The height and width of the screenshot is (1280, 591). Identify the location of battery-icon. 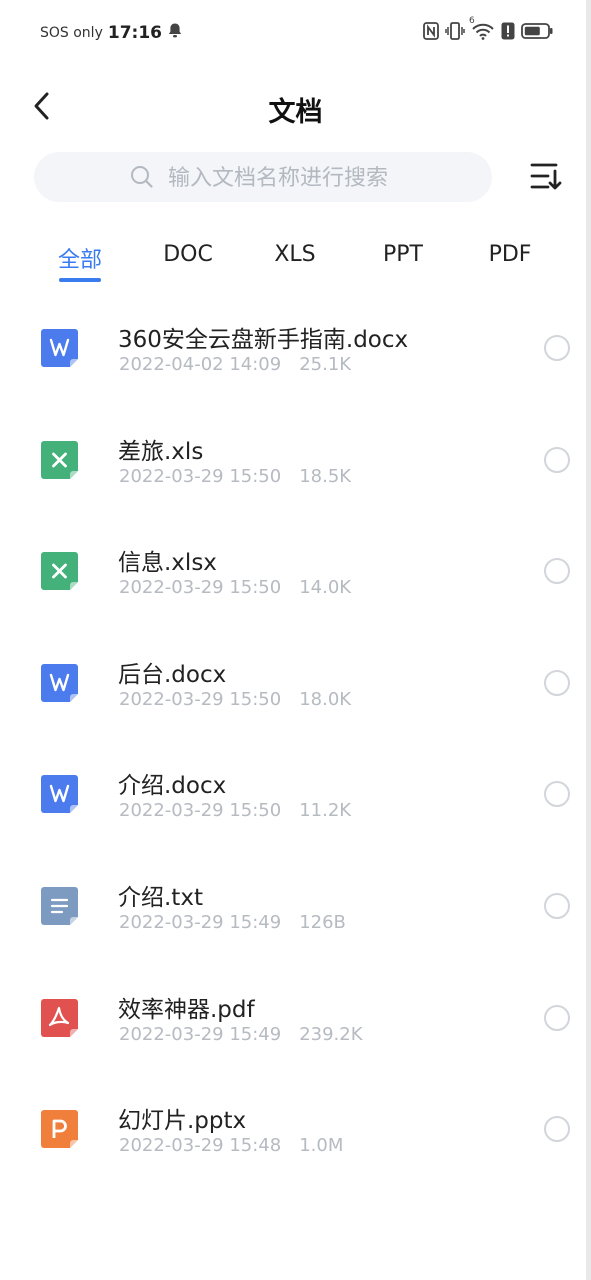
(537, 31).